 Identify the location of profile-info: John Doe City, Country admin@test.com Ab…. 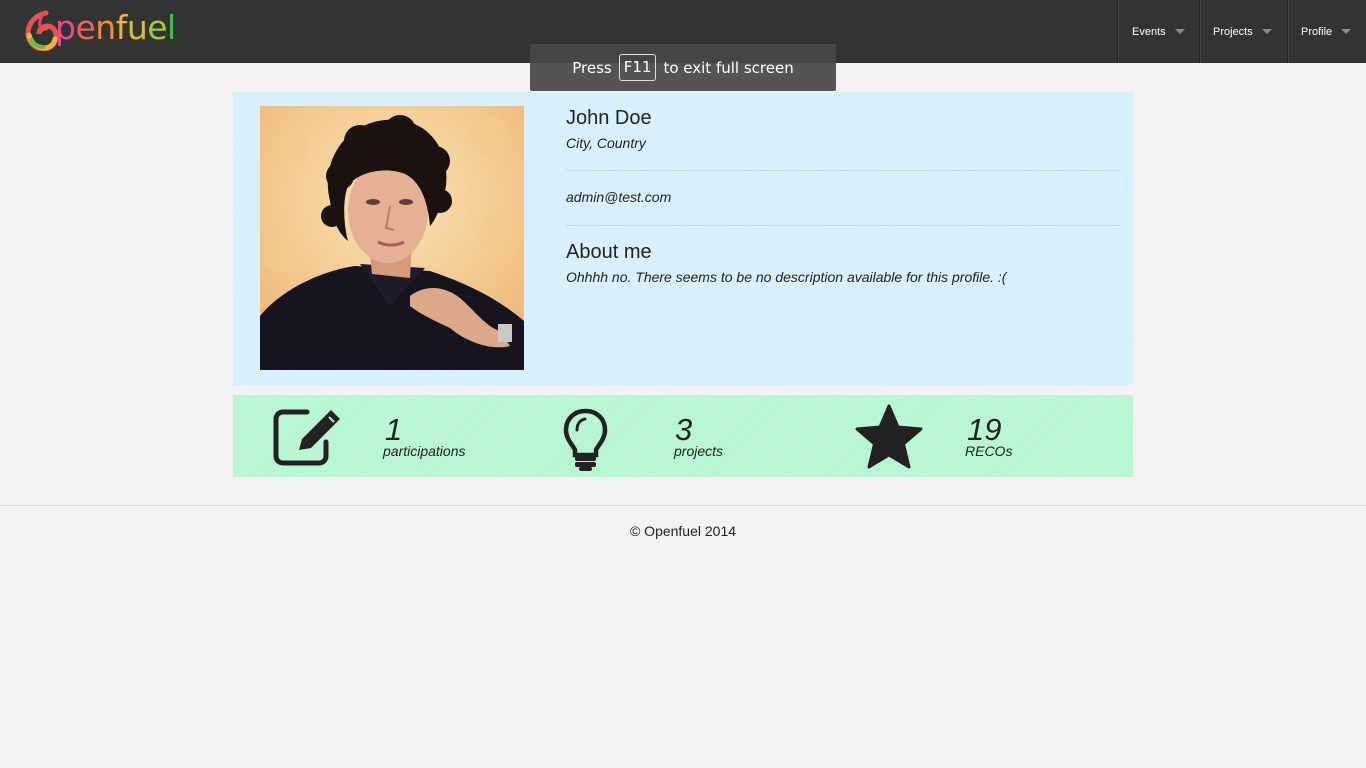
(843, 195).